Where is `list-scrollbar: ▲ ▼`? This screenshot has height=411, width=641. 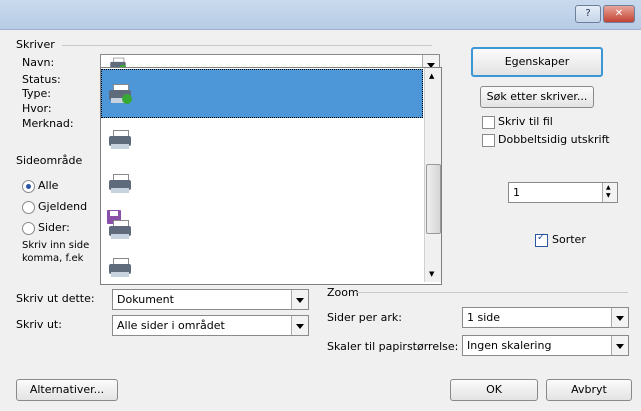 list-scrollbar: ▲ ▼ is located at coordinates (432, 175).